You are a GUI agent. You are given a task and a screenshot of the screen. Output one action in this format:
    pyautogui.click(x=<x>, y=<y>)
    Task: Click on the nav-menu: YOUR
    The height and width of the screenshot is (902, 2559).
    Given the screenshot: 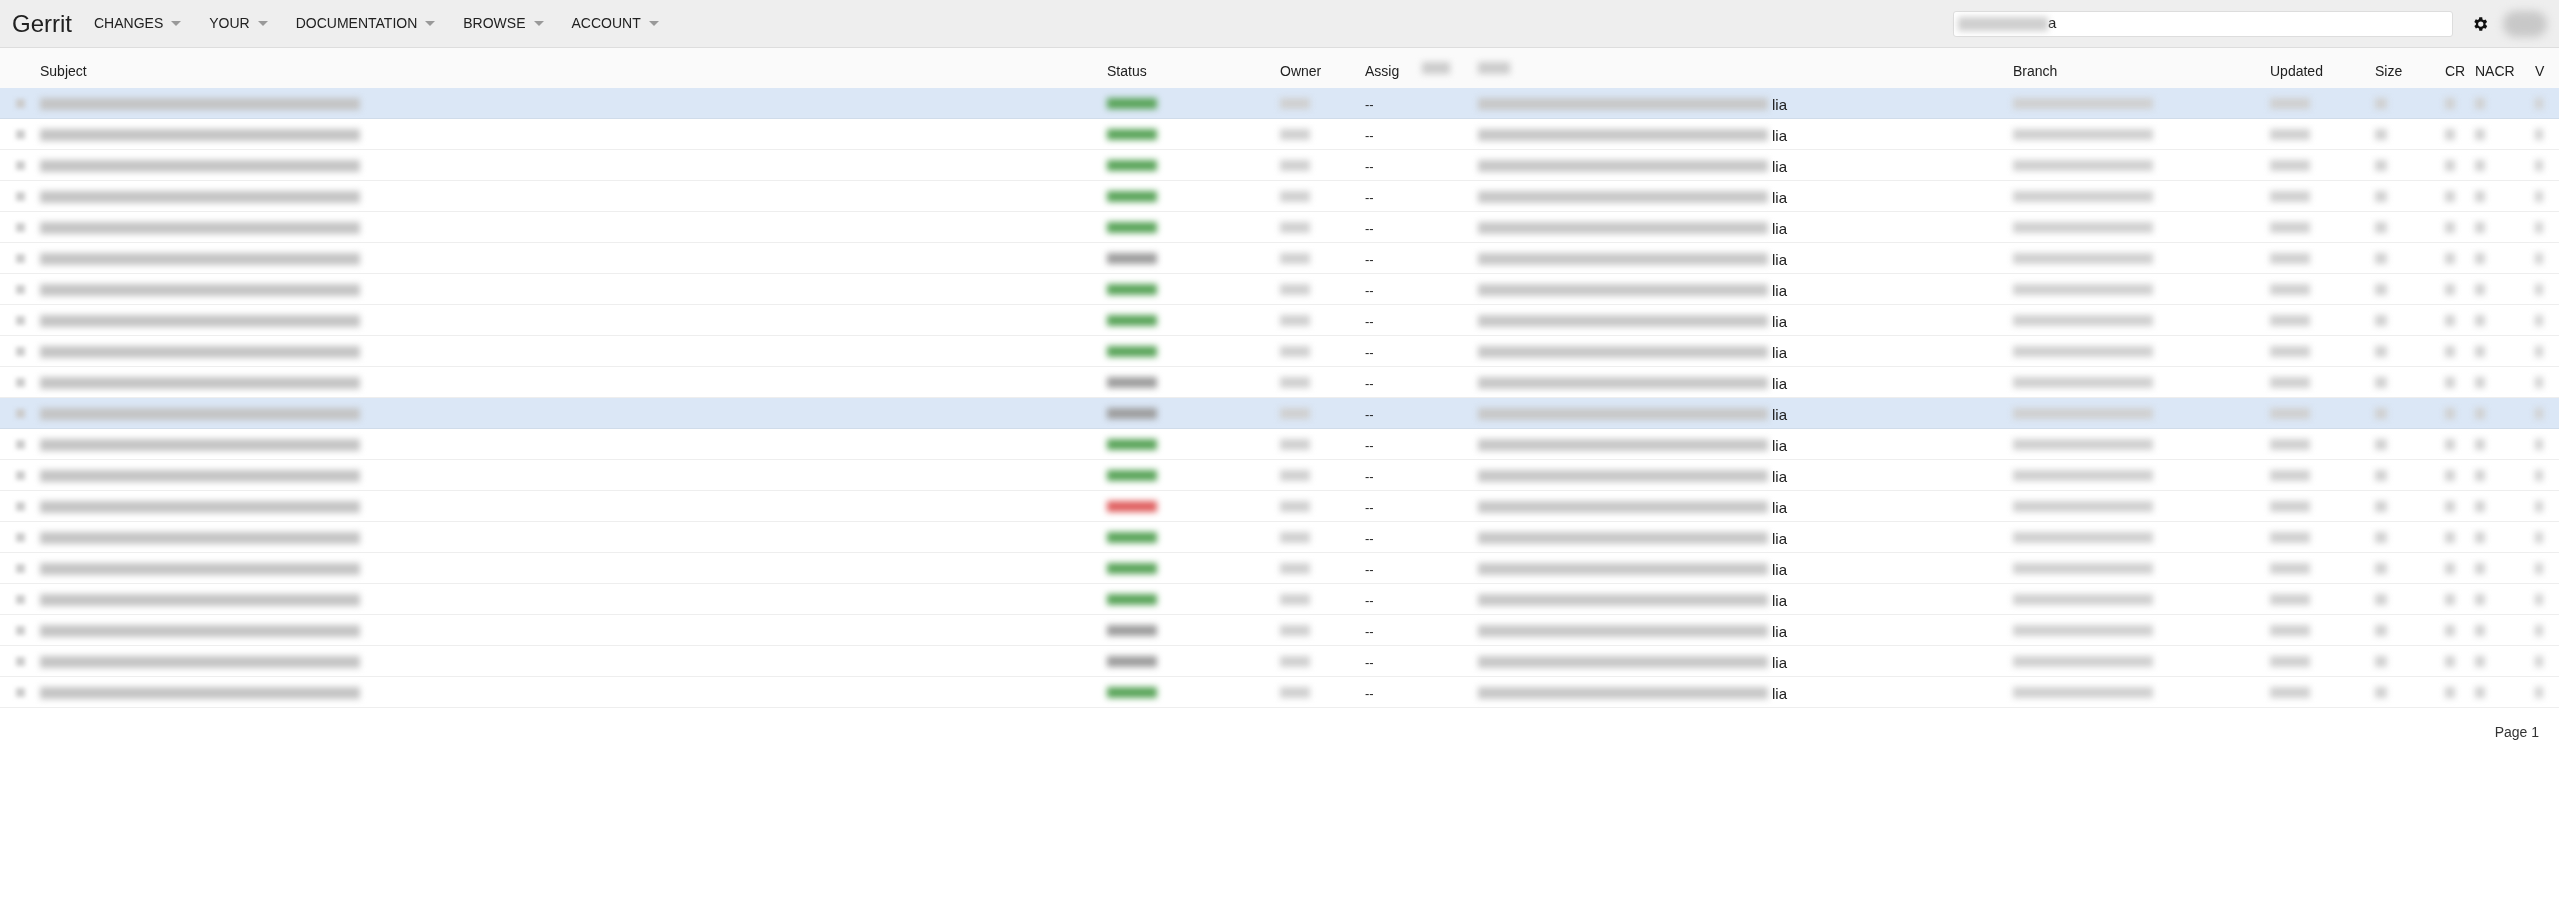 What is the action you would take?
    pyautogui.click(x=238, y=23)
    